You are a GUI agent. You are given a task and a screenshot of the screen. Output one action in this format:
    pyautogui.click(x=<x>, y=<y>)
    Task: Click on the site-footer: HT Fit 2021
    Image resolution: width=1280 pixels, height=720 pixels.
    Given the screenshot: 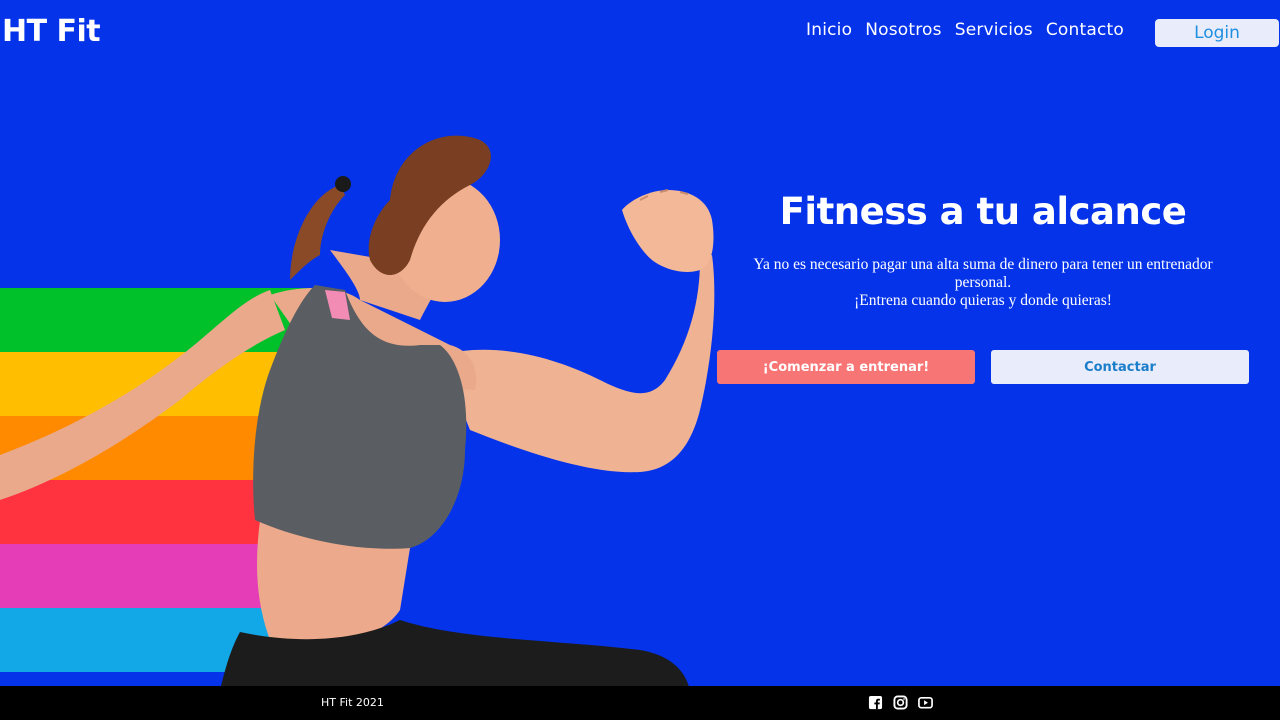 What is the action you would take?
    pyautogui.click(x=640, y=703)
    